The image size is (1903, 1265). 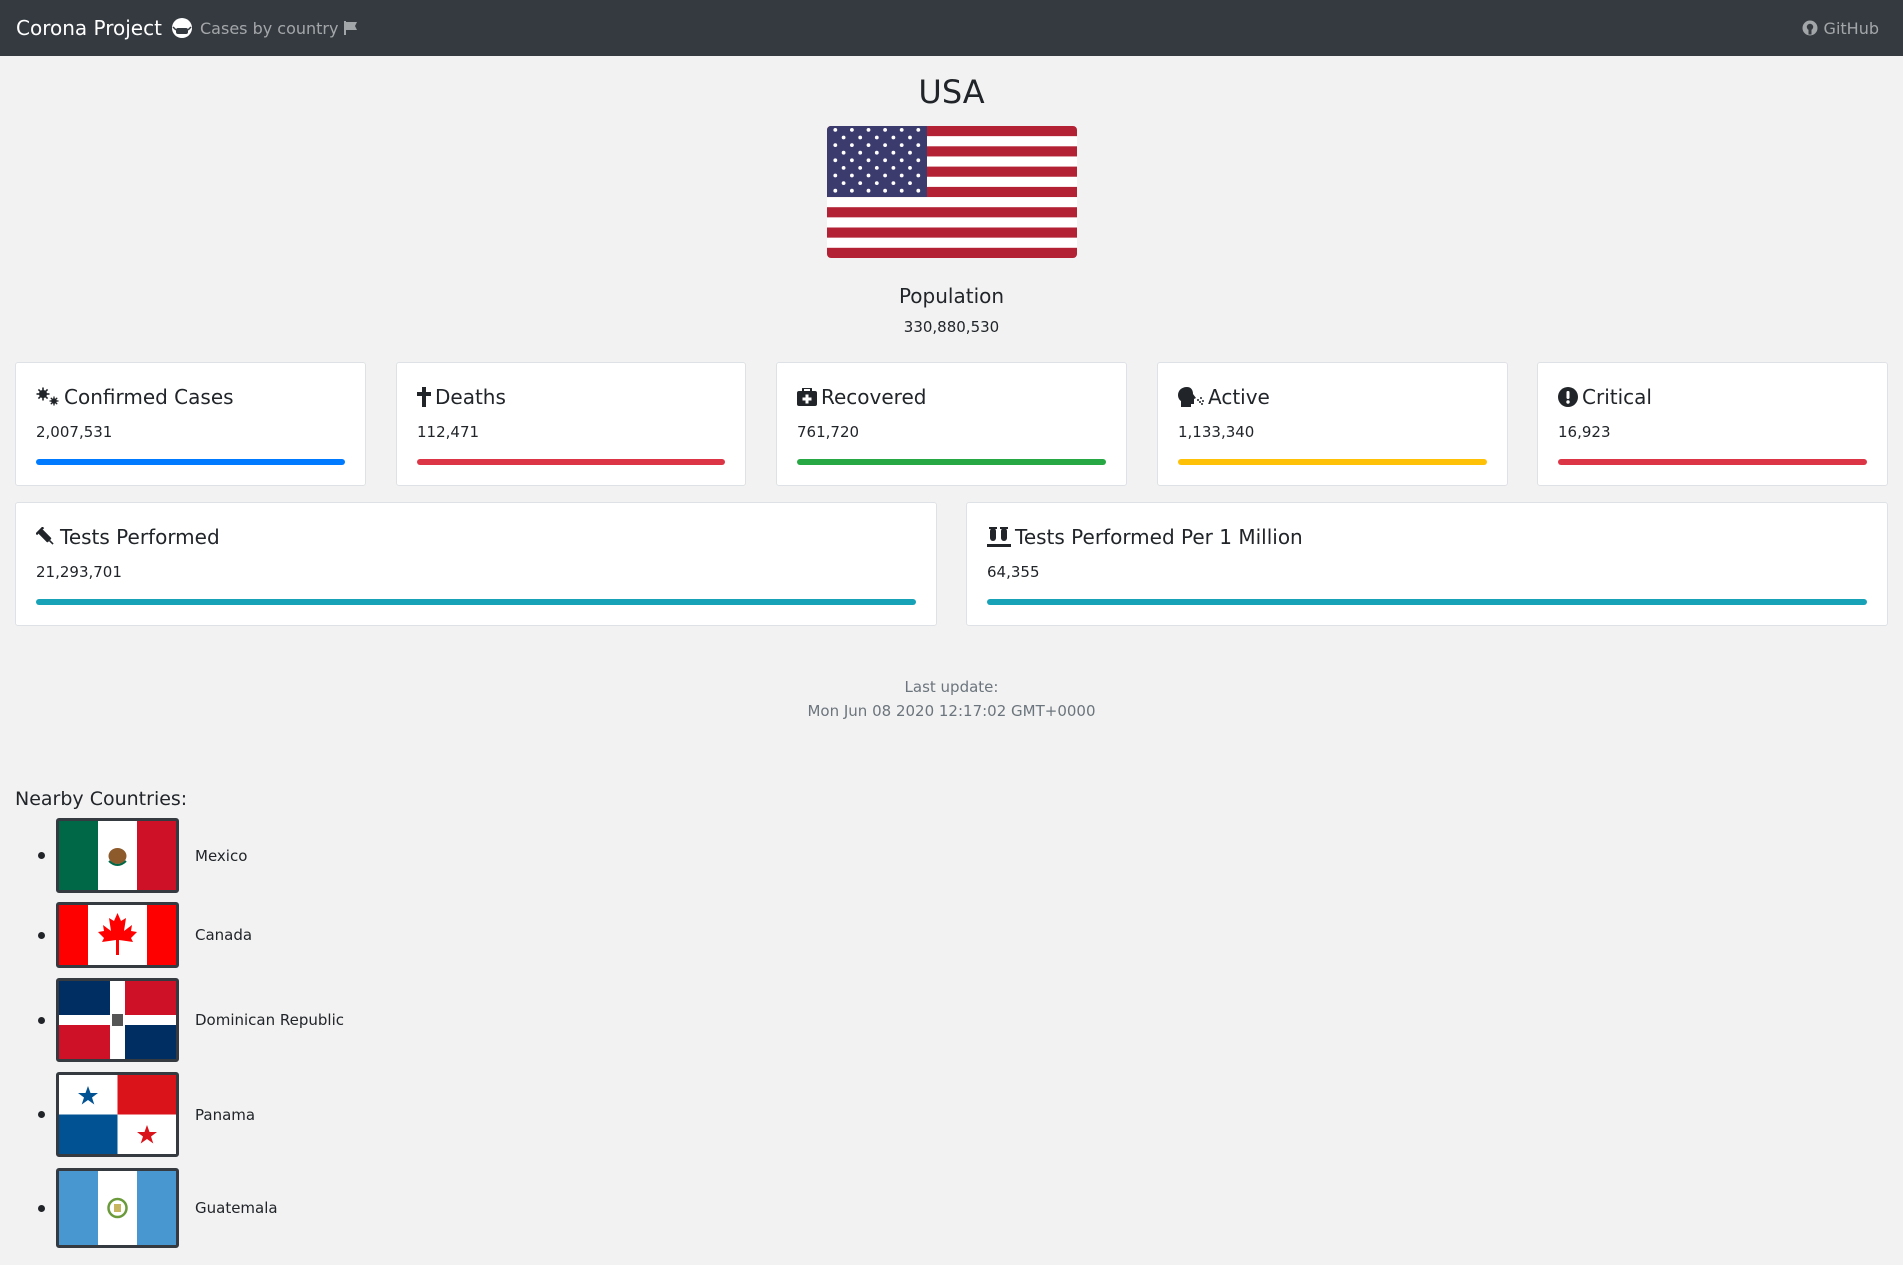 What do you see at coordinates (117, 935) in the screenshot?
I see `canada-flag` at bounding box center [117, 935].